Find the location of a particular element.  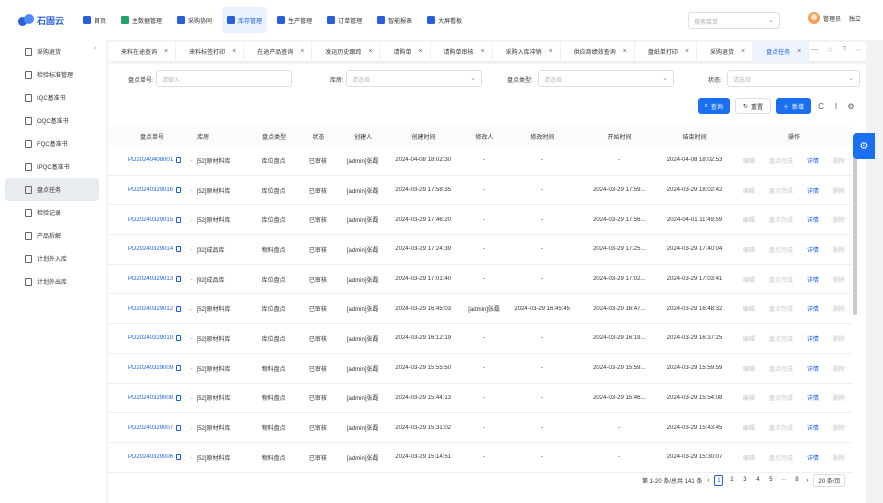

floating-settings-icon: ⚙ is located at coordinates (864, 146).